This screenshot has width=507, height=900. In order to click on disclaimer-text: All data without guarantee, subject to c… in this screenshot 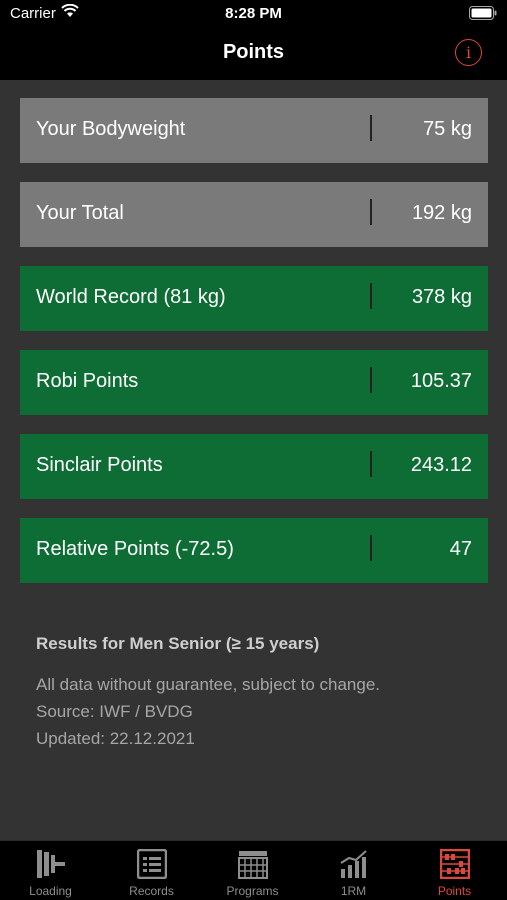, I will do `click(208, 684)`.